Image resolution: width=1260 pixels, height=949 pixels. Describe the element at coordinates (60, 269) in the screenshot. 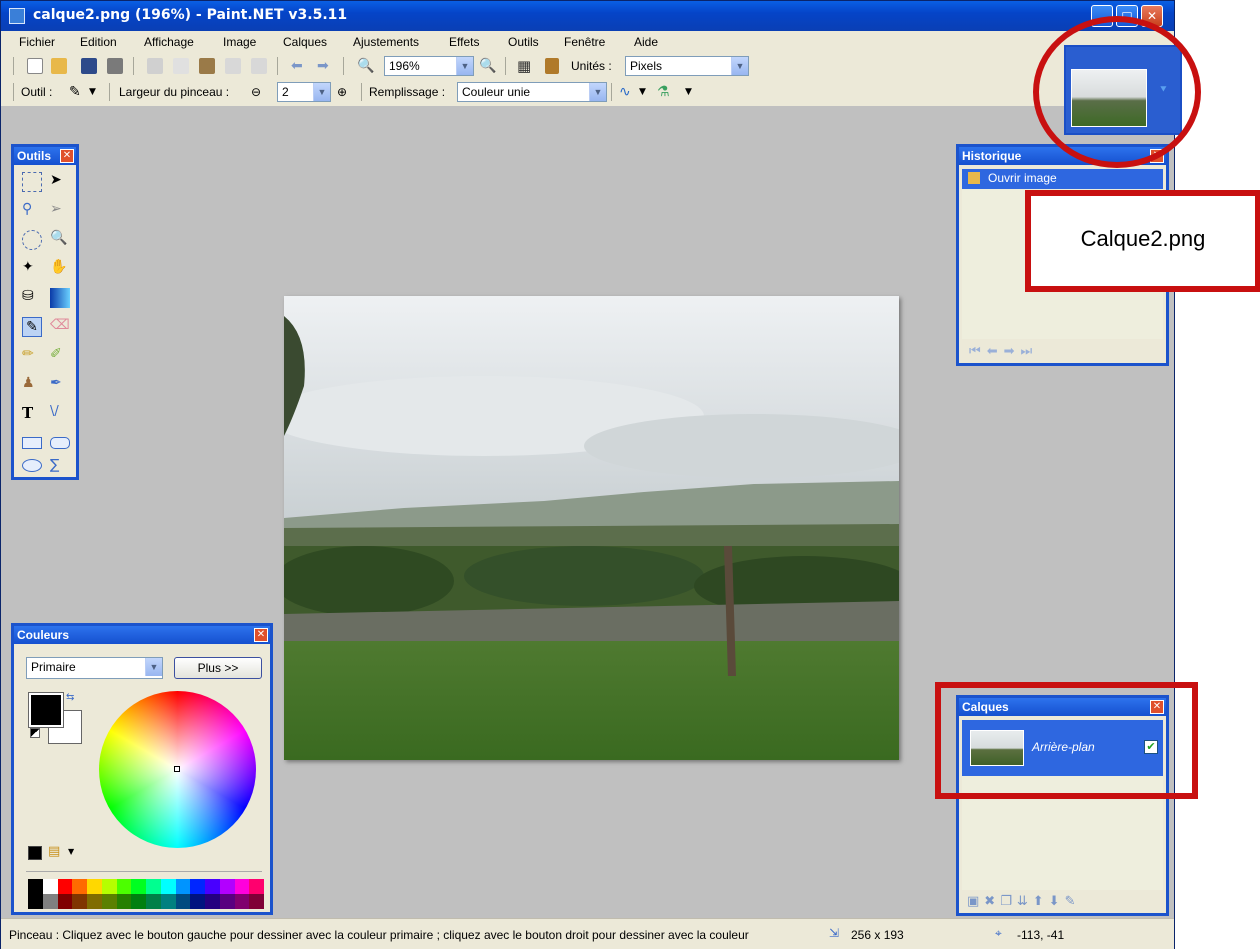

I see `pan-hand-icon: ✋` at that location.